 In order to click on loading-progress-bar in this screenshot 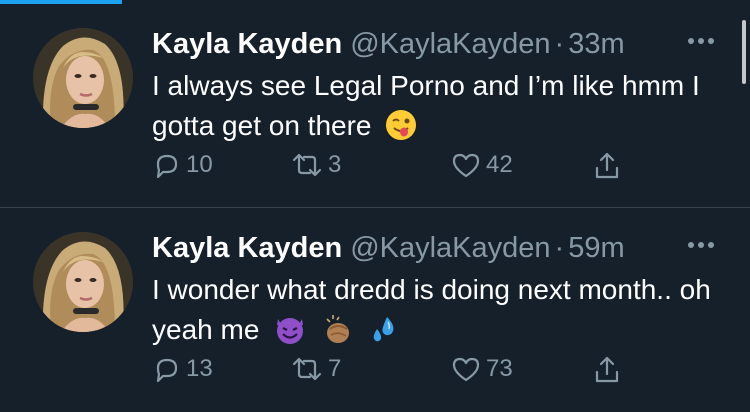, I will do `click(61, 2)`.